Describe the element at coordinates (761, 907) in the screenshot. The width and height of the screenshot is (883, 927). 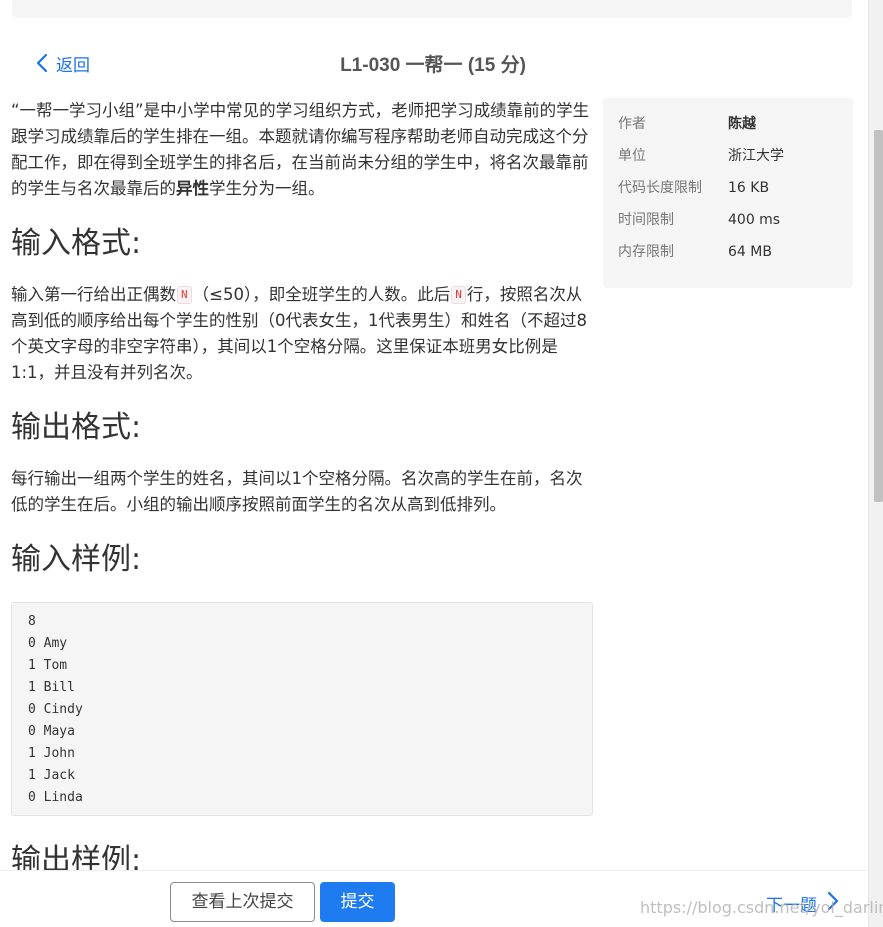
I see `watermark-text: https://blog.csdn.net/yol_darling` at that location.